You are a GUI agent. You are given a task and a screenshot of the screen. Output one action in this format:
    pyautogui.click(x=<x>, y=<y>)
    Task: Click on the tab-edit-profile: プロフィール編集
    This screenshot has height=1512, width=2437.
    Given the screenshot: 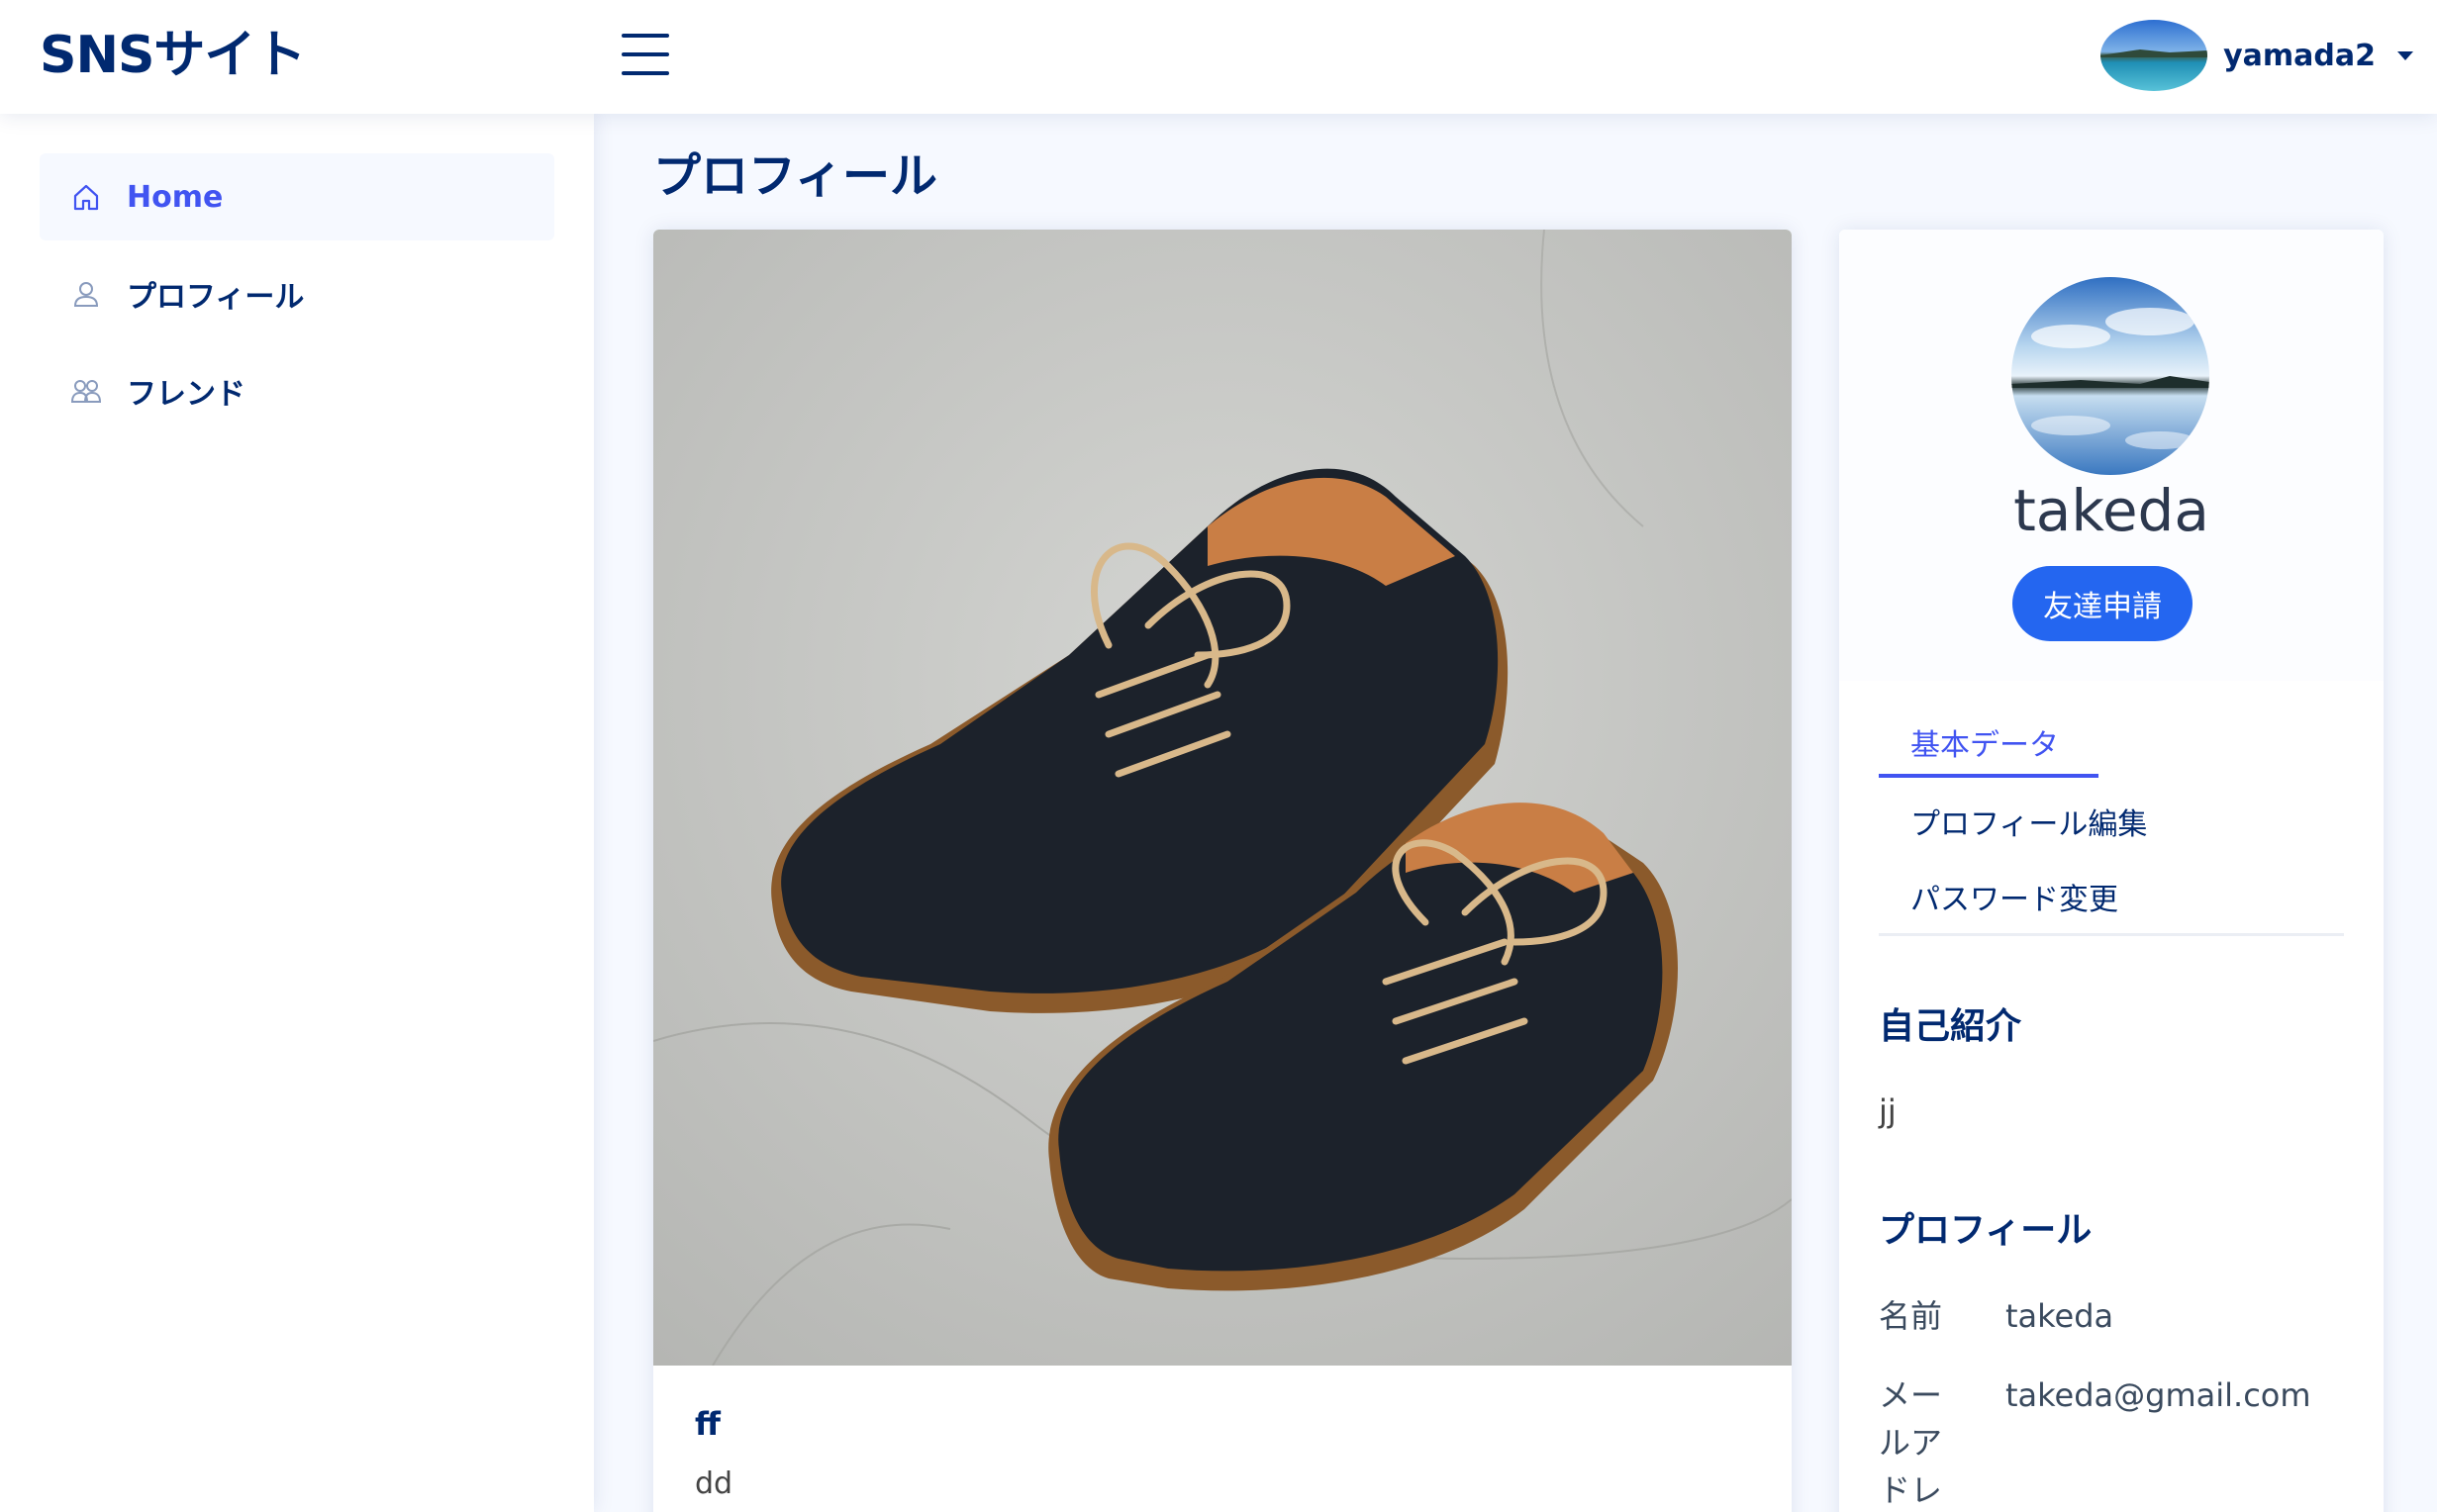 What is the action you would take?
    pyautogui.click(x=2037, y=826)
    